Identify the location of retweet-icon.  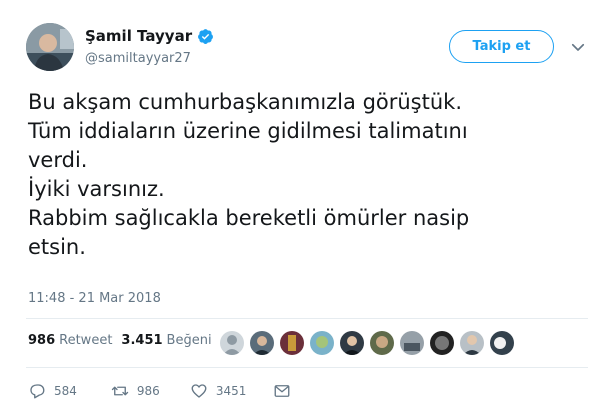
(120, 391).